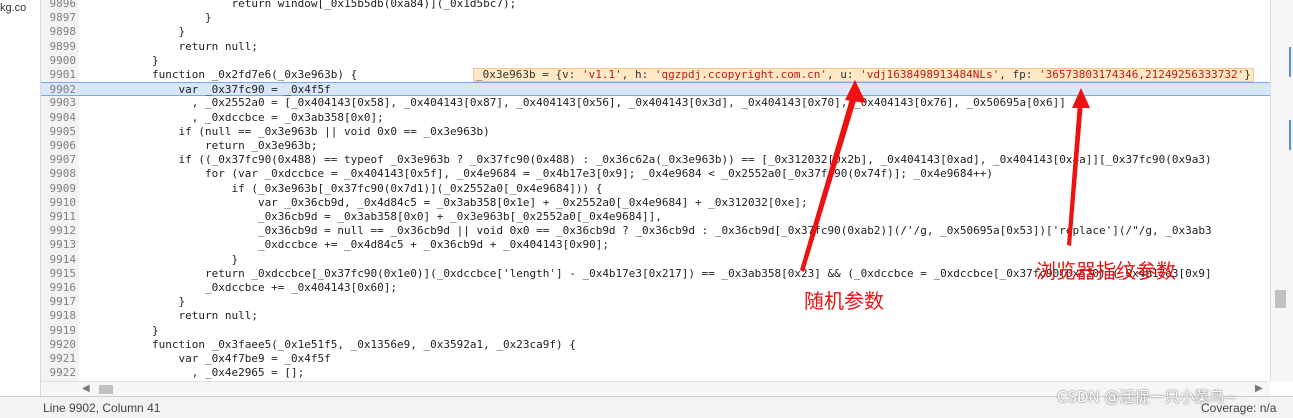  I want to click on vertical-scrollbar, so click(1281, 190).